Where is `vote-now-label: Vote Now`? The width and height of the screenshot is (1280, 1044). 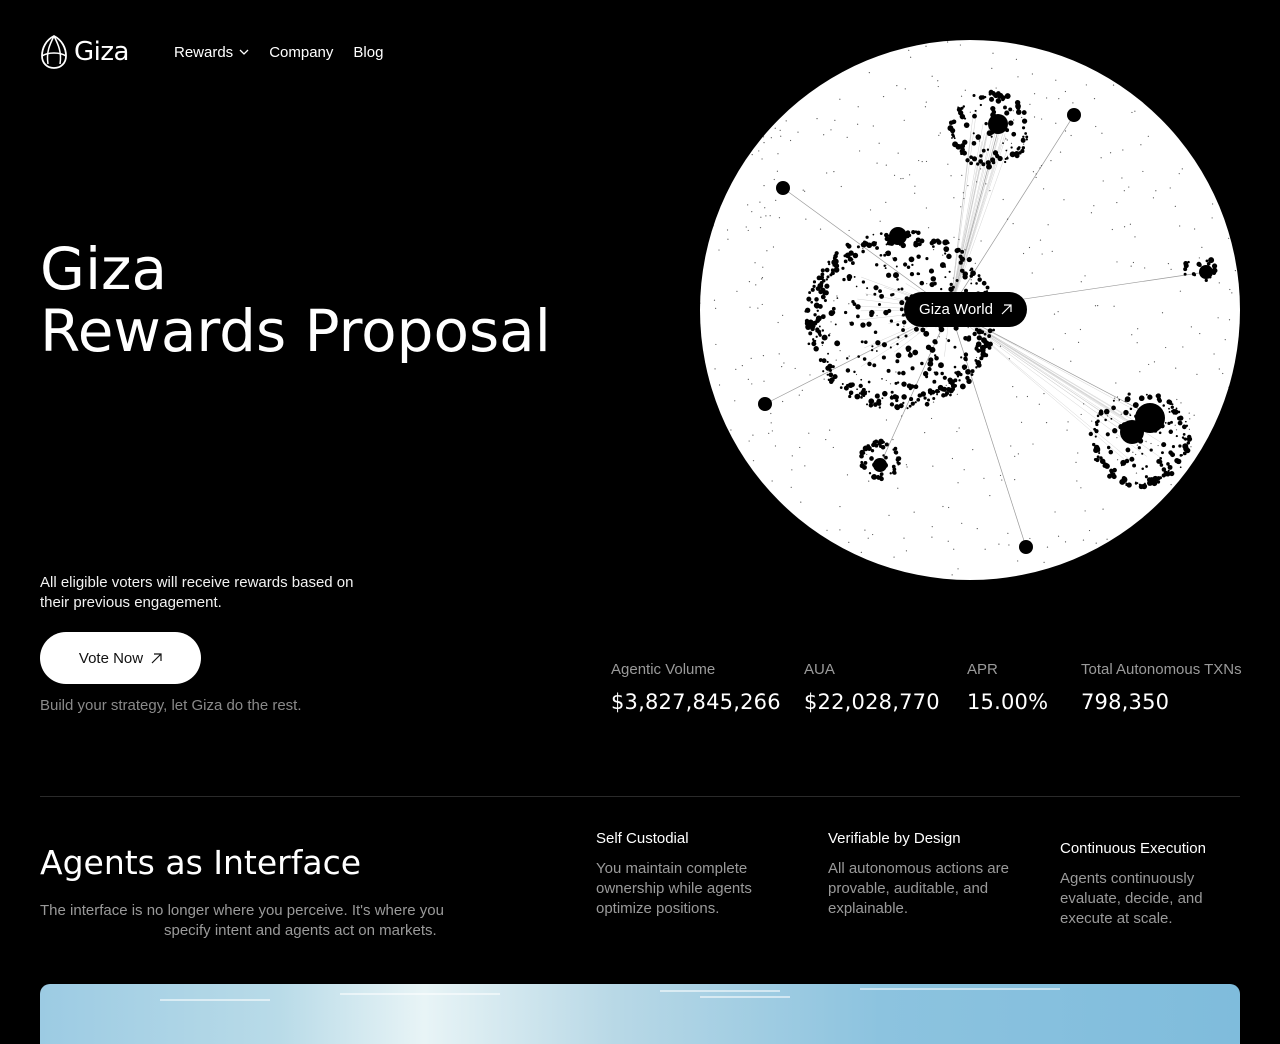
vote-now-label: Vote Now is located at coordinates (111, 658).